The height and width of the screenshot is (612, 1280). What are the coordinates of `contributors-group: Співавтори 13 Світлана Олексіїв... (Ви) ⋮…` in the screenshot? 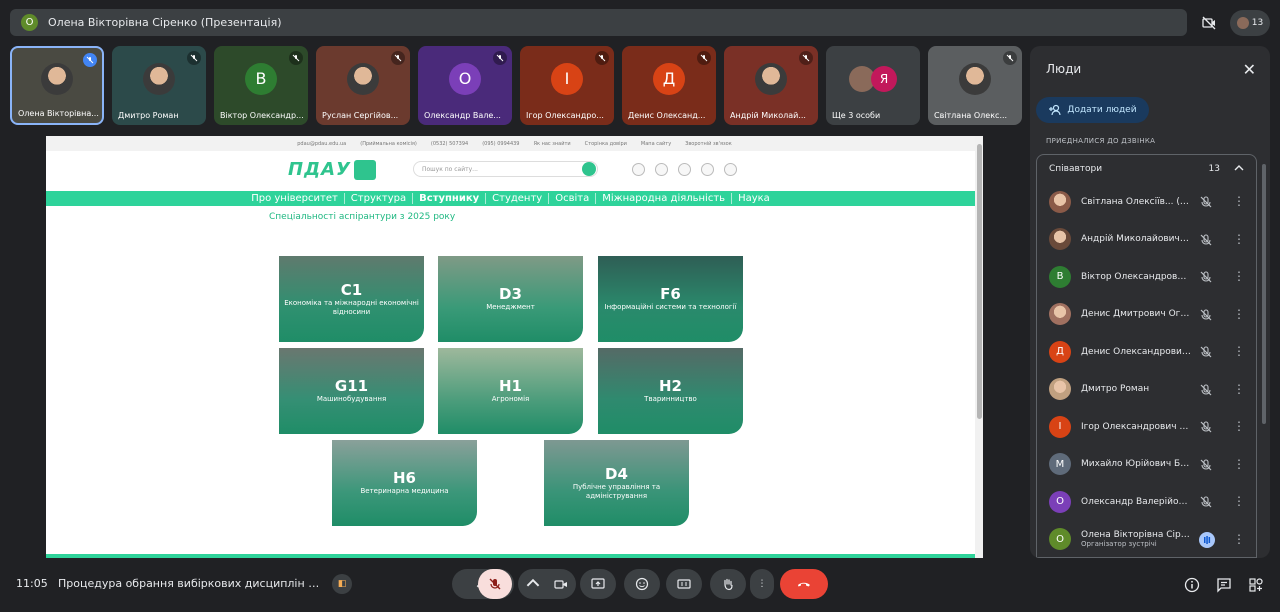 It's located at (1146, 356).